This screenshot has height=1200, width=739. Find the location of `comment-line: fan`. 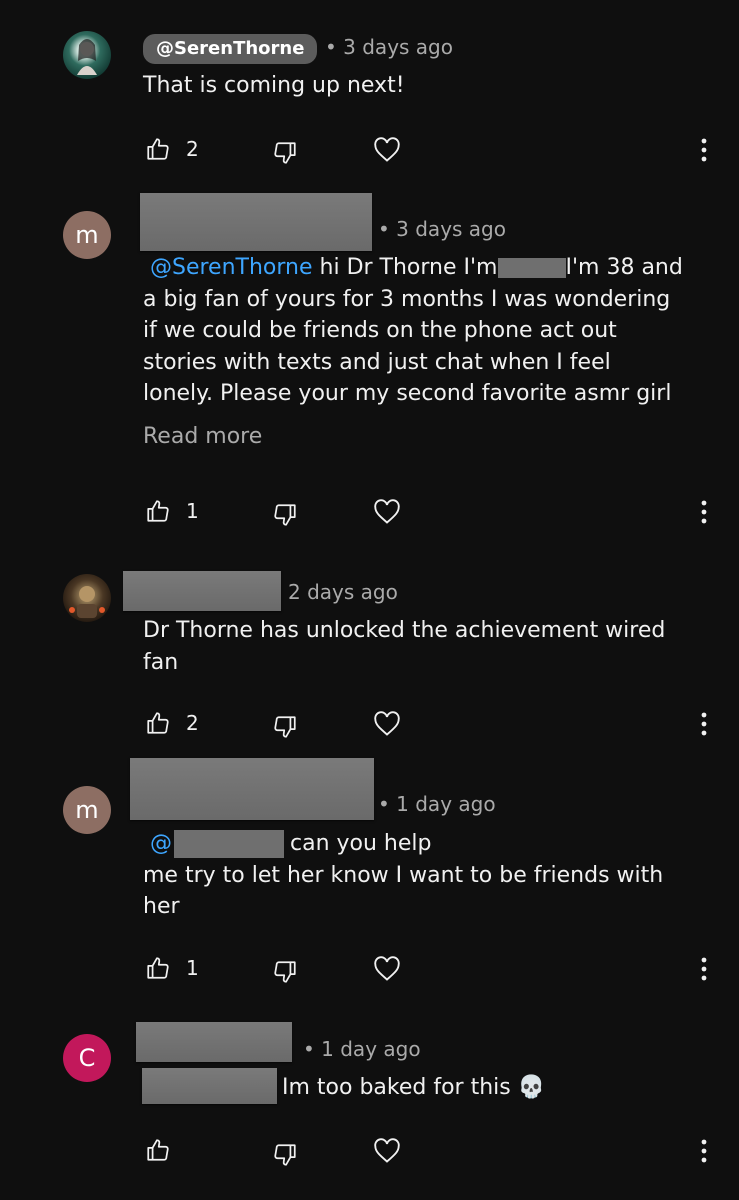

comment-line: fan is located at coordinates (161, 662).